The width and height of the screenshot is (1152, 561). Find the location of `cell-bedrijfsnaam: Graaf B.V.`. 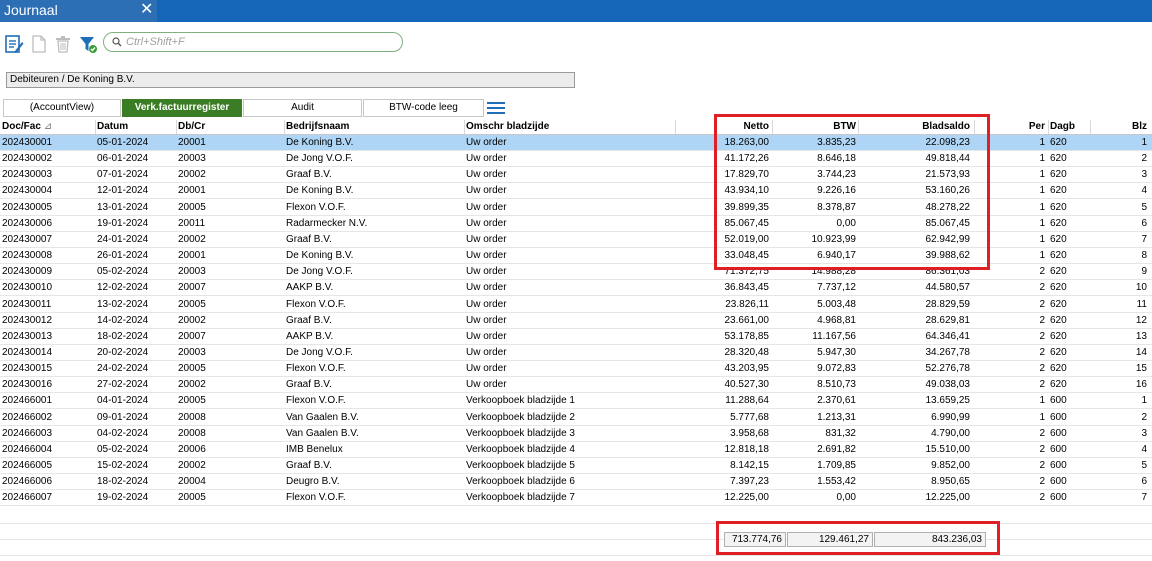

cell-bedrijfsnaam: Graaf B.V. is located at coordinates (309, 465).